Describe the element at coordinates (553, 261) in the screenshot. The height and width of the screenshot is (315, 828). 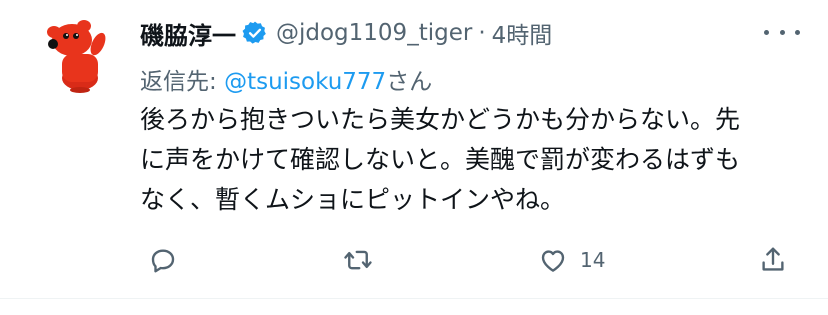
I see `like-icon` at that location.